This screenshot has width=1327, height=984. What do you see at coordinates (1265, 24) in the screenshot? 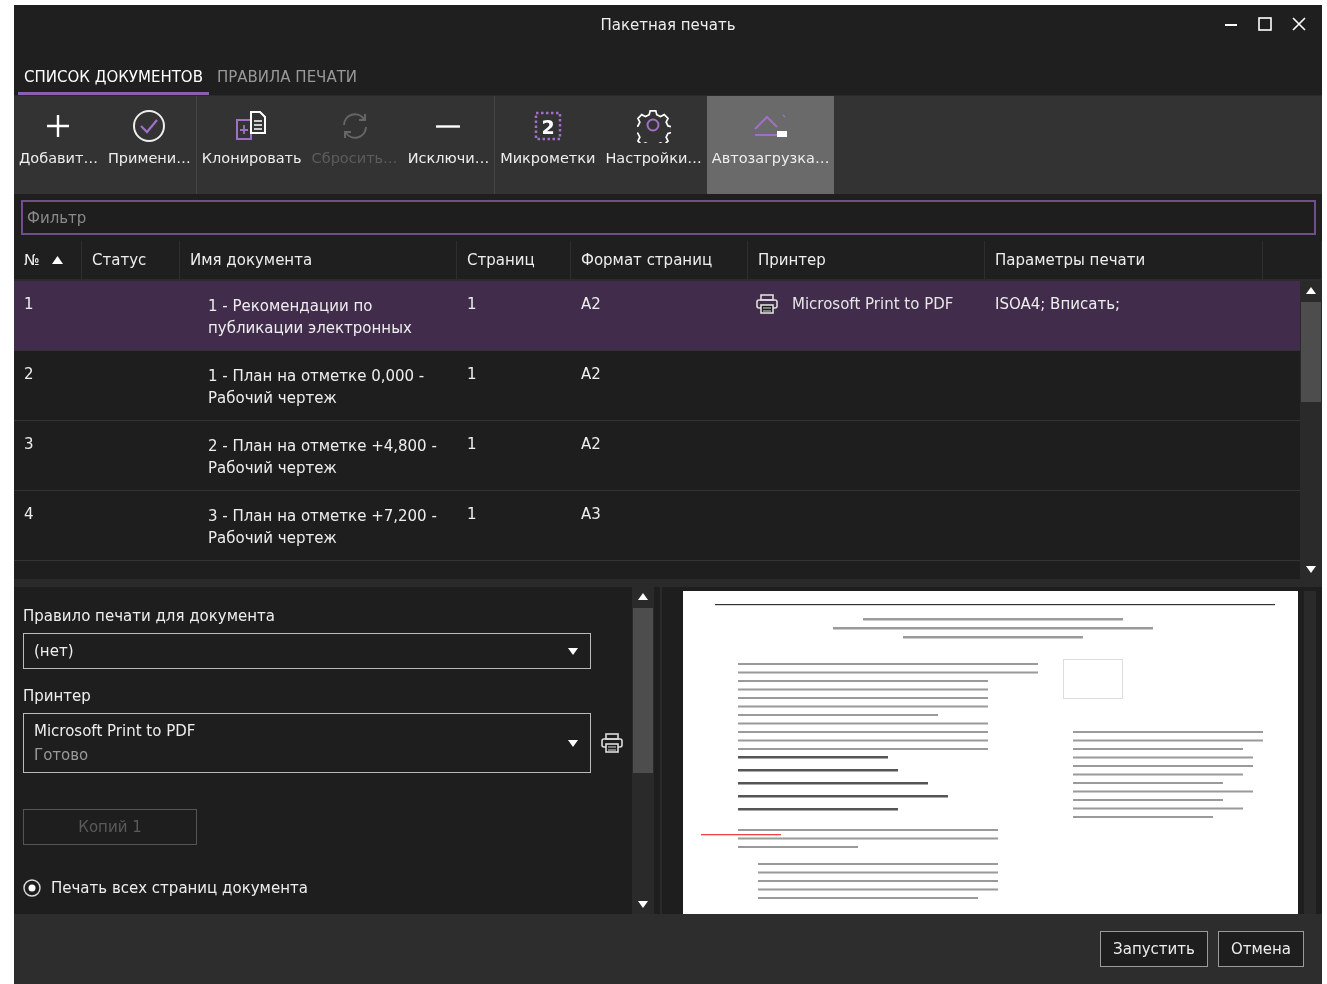
I see `maximize-icon` at bounding box center [1265, 24].